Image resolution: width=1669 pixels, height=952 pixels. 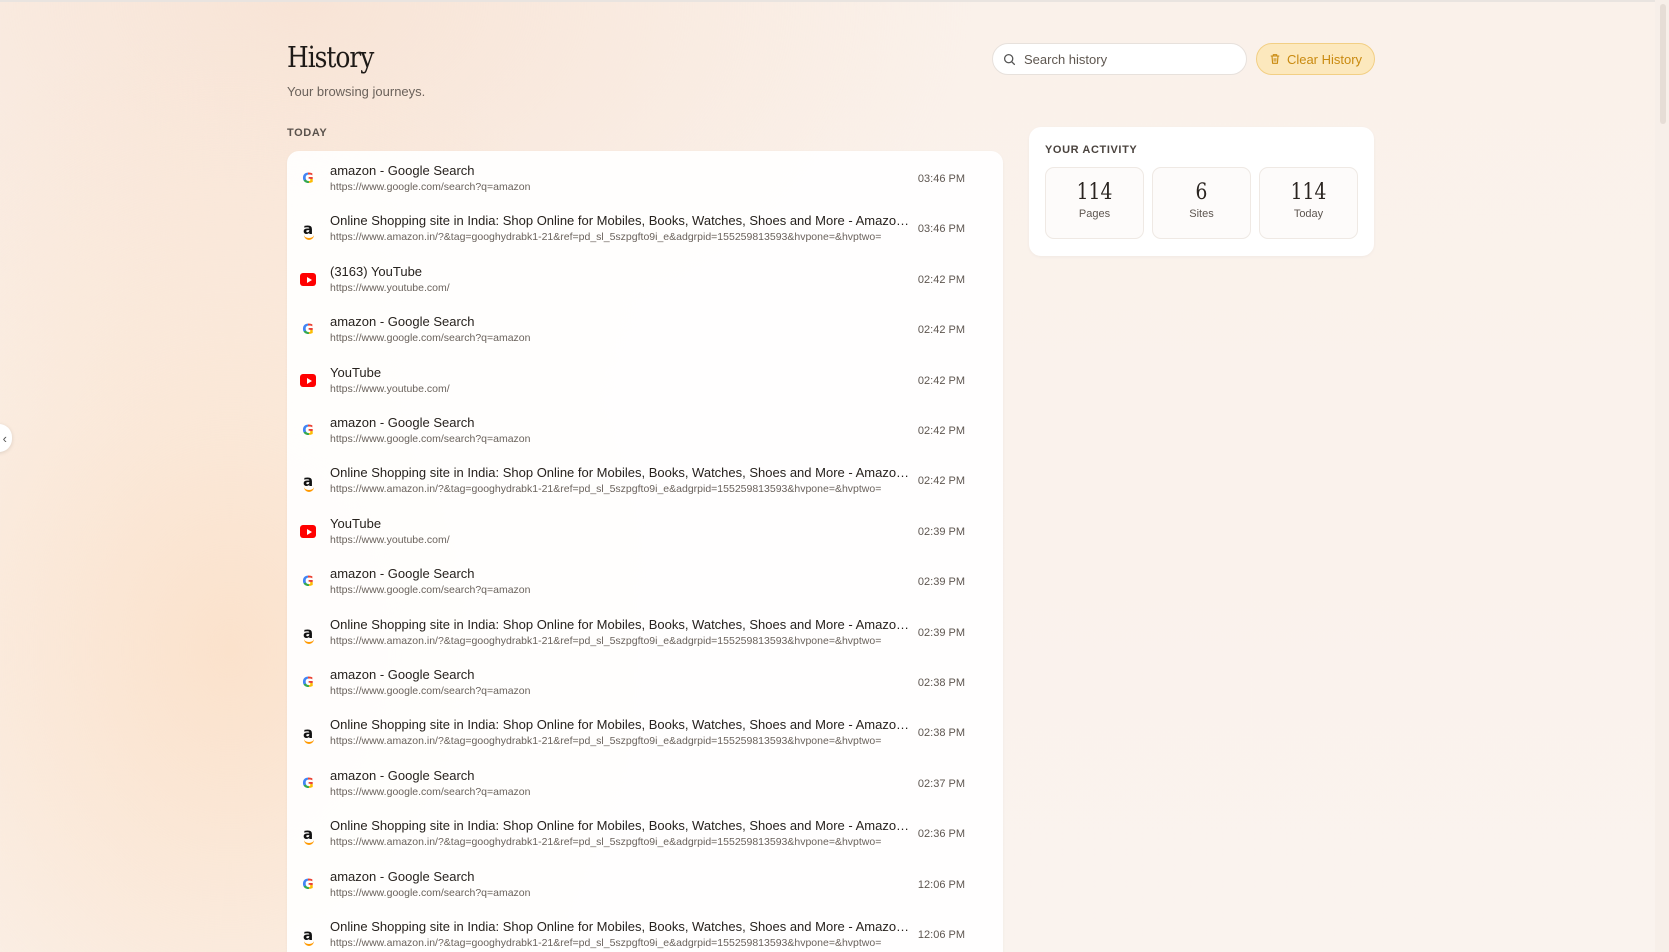 I want to click on youtube-logo-icon, so click(x=308, y=532).